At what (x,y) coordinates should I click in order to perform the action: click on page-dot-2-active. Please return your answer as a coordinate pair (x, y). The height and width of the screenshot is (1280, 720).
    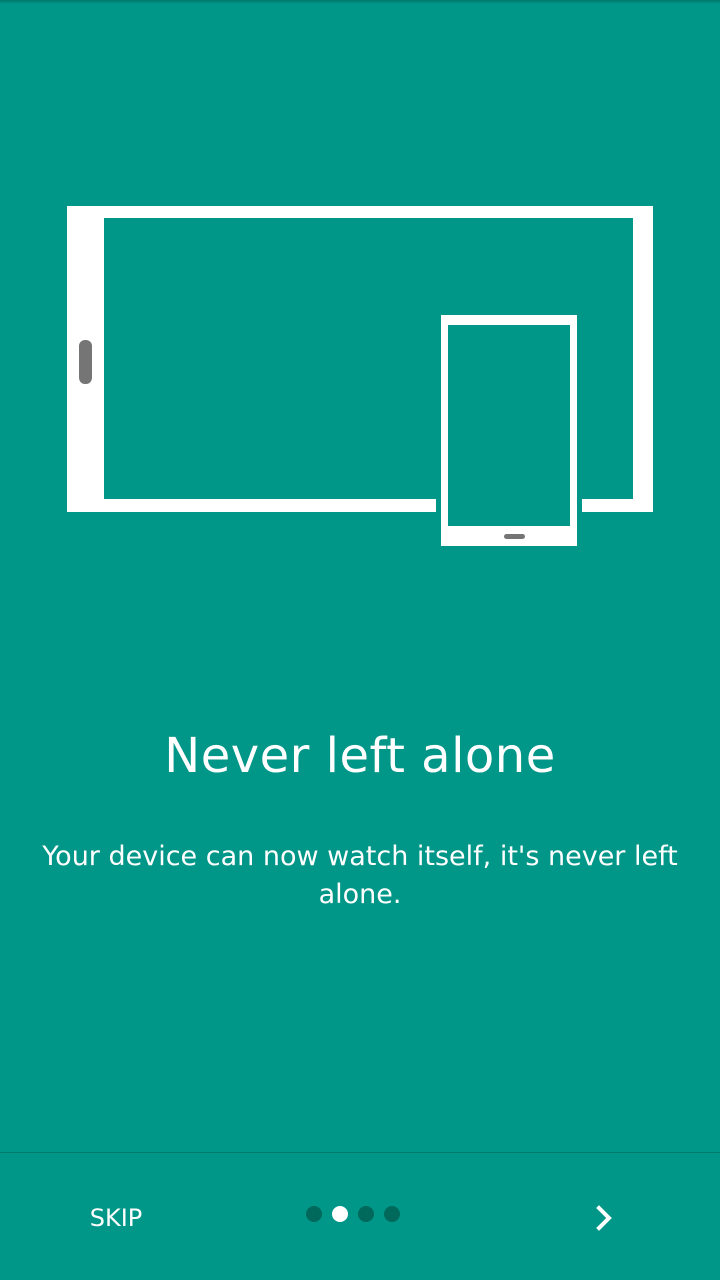
    Looking at the image, I should click on (340, 1214).